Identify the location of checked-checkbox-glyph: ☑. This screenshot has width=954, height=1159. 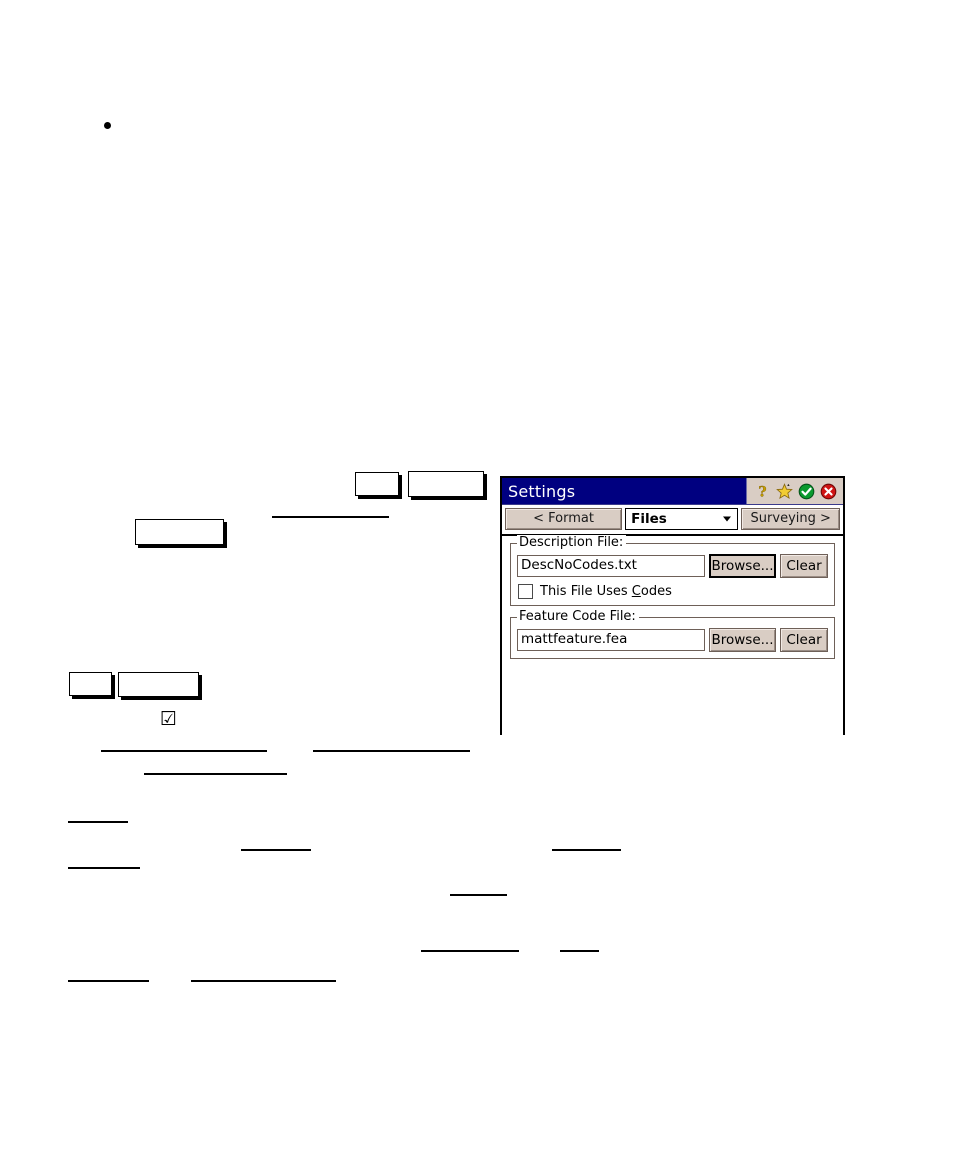
(169, 719).